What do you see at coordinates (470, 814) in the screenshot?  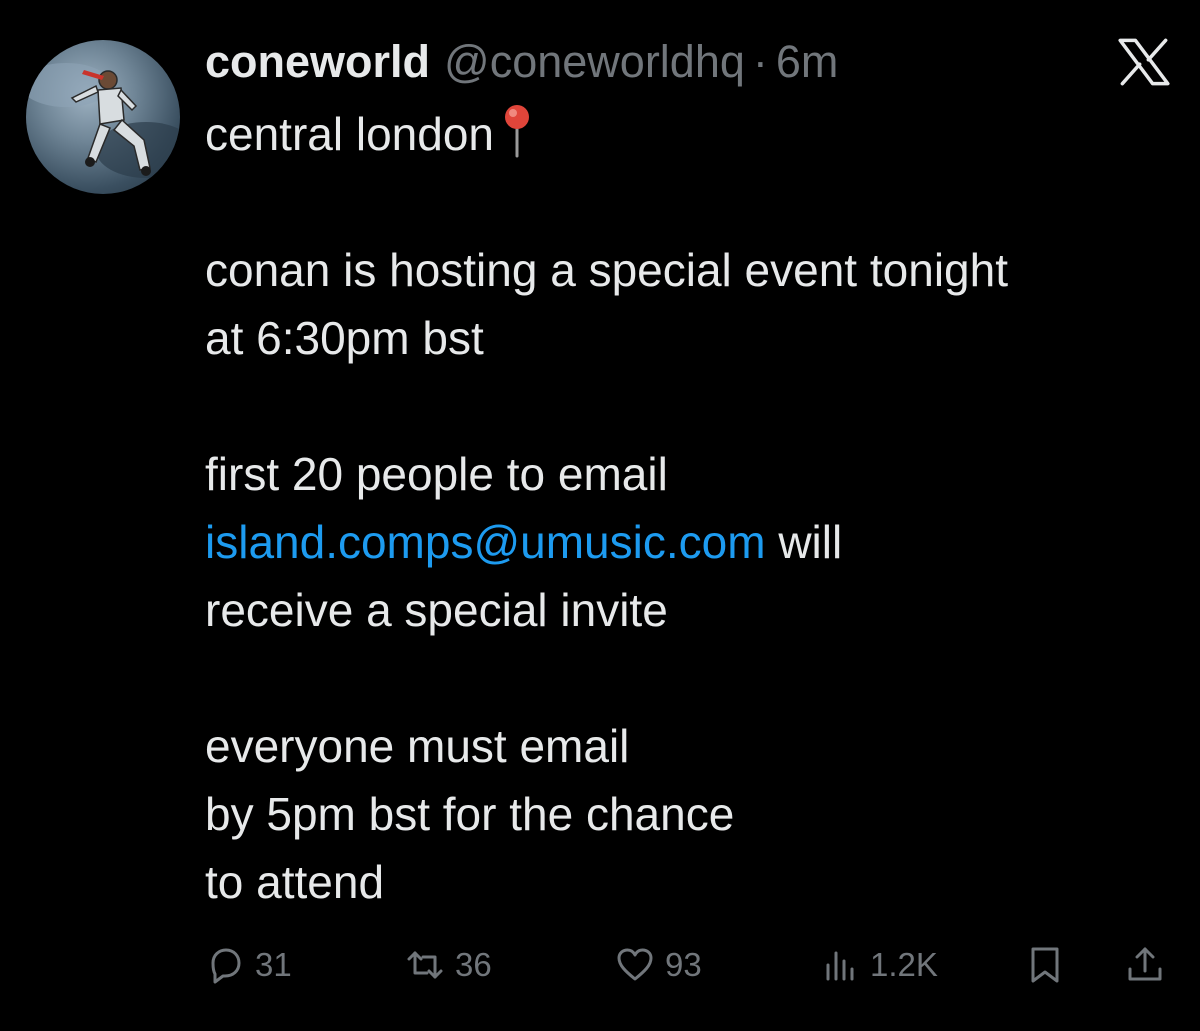 I see `post-line: by 5pm bst for the chance` at bounding box center [470, 814].